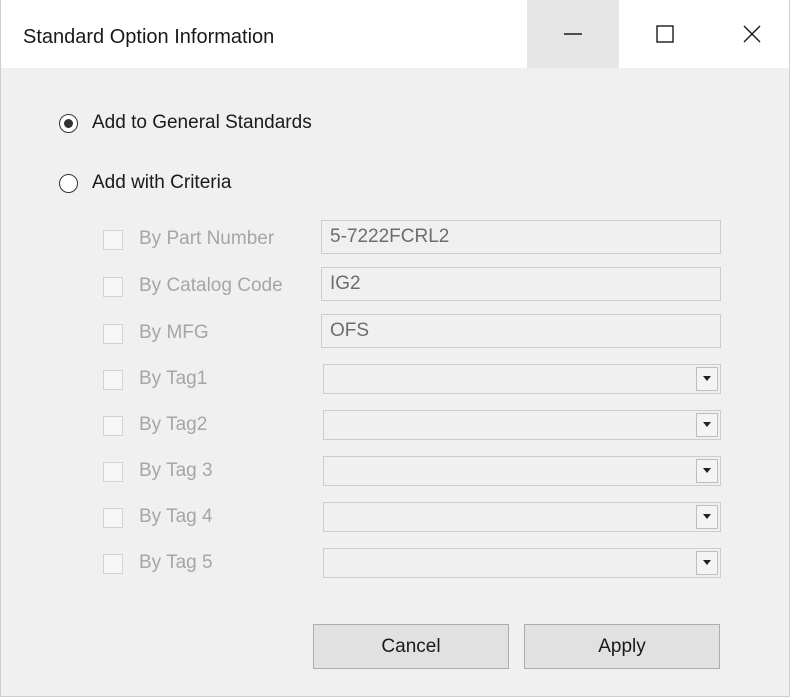 The image size is (790, 698). What do you see at coordinates (521, 331) in the screenshot?
I see `mfg-field: OFS` at bounding box center [521, 331].